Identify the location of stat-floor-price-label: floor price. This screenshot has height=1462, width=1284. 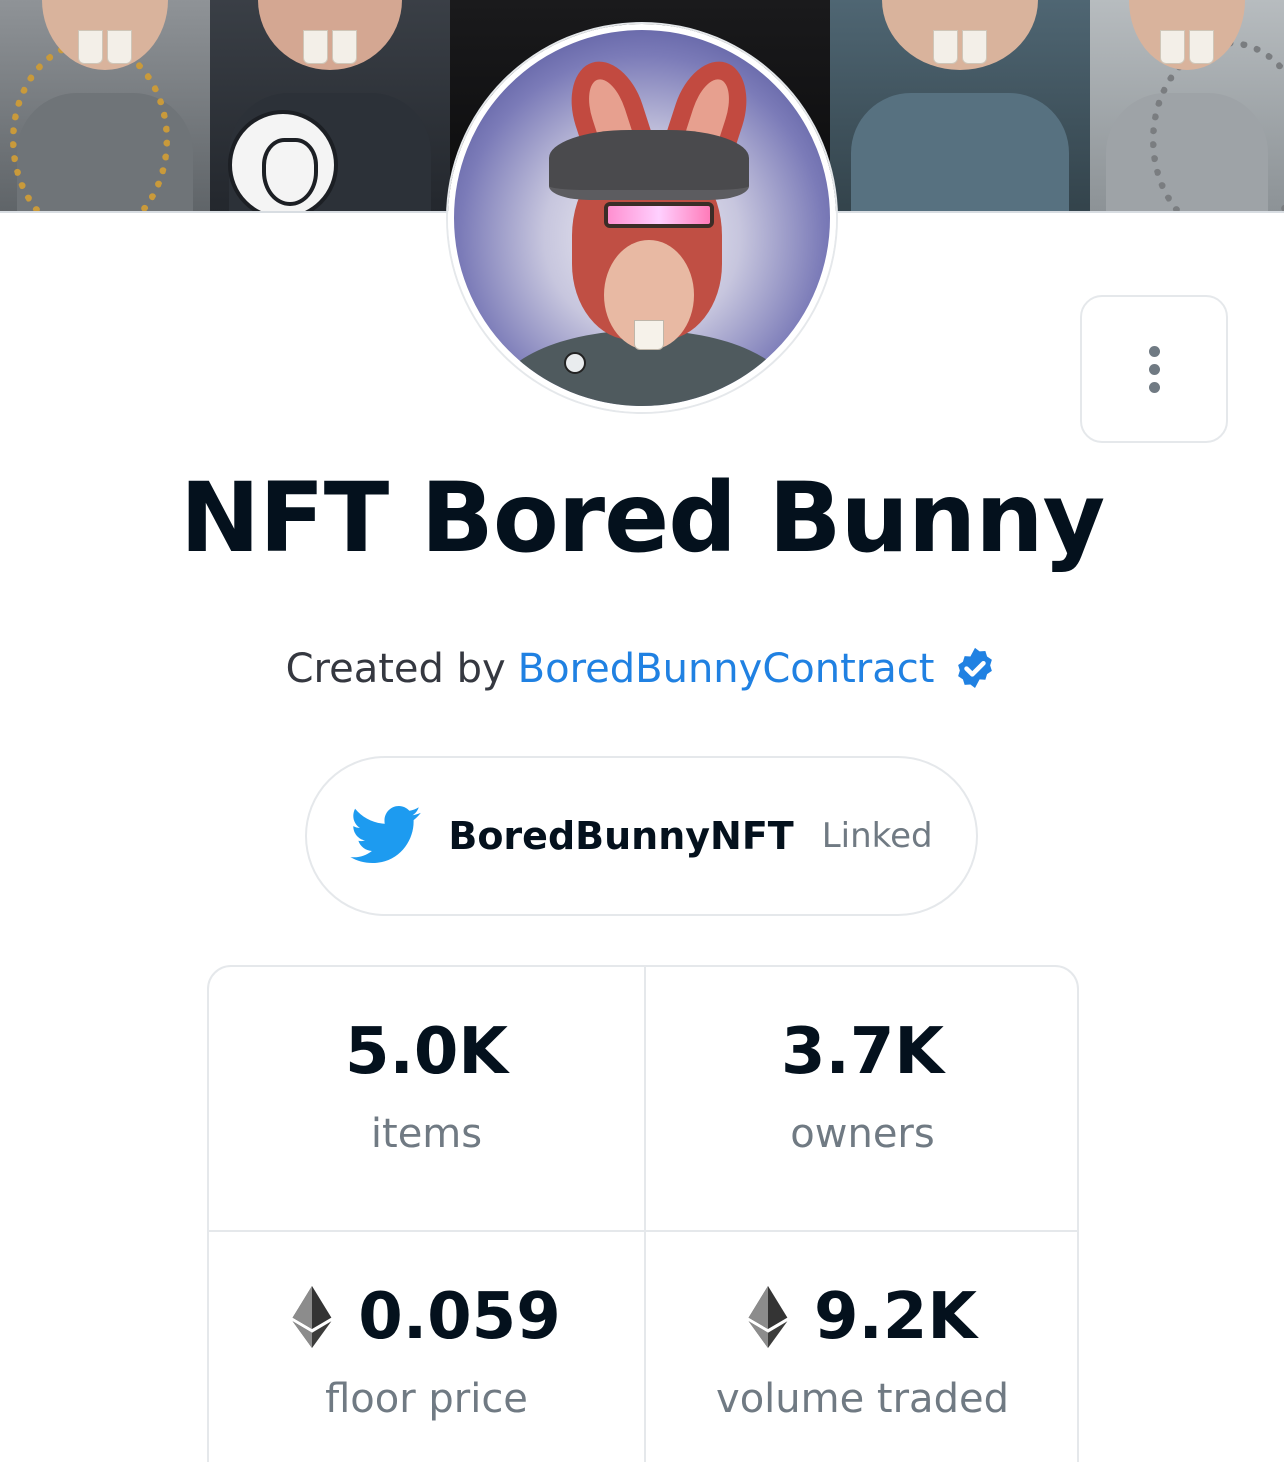
(426, 1399).